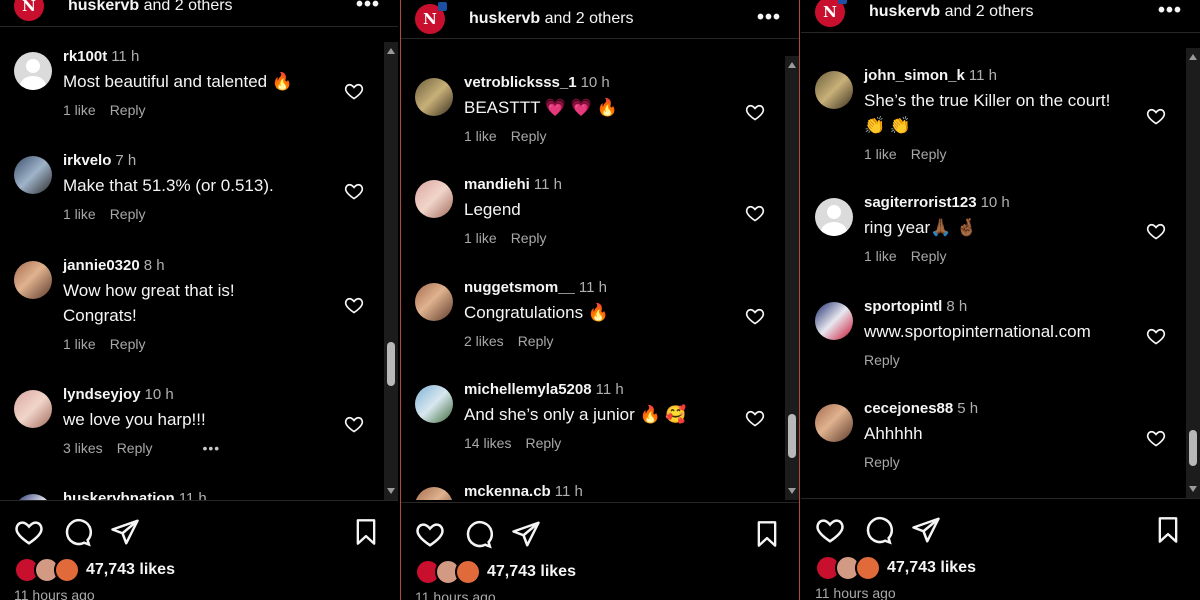  I want to click on comment-username: michellemyla5208 11 h, so click(623, 389).